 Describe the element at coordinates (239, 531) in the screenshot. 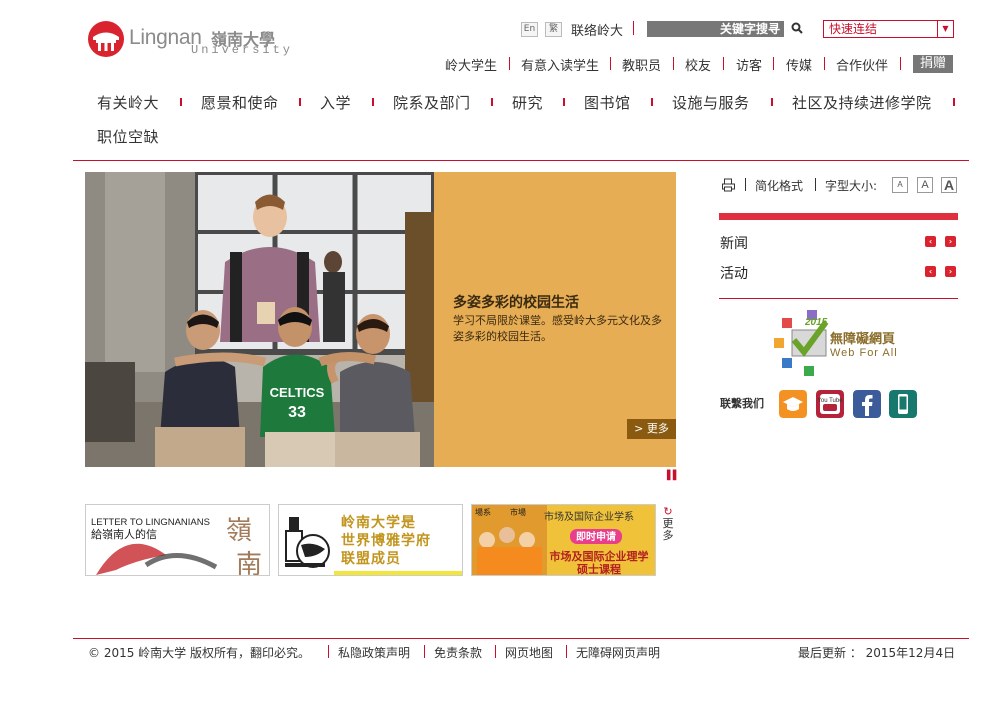

I see `letter-calligraphy-1: 嶺` at that location.